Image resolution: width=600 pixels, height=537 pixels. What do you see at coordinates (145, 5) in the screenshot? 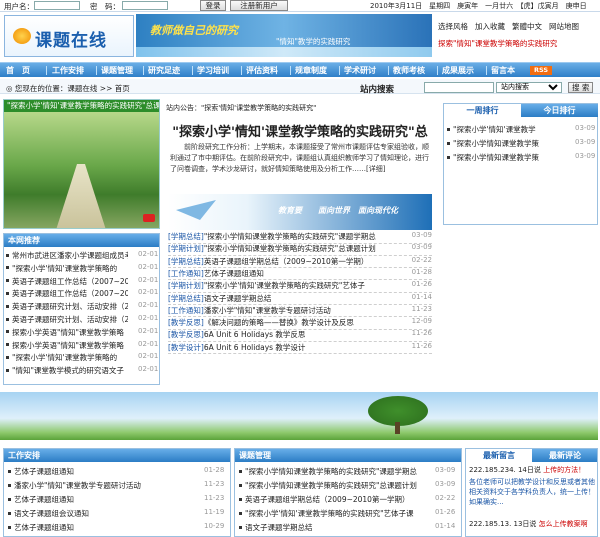
I see `password-input` at bounding box center [145, 5].